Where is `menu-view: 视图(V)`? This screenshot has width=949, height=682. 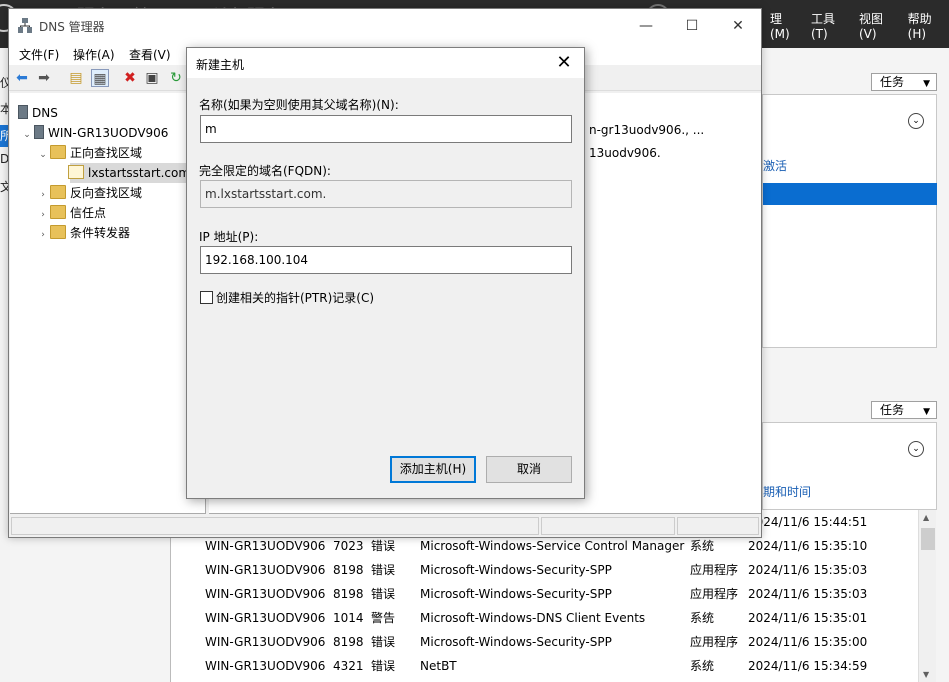
menu-view: 视图(V) is located at coordinates (875, 25).